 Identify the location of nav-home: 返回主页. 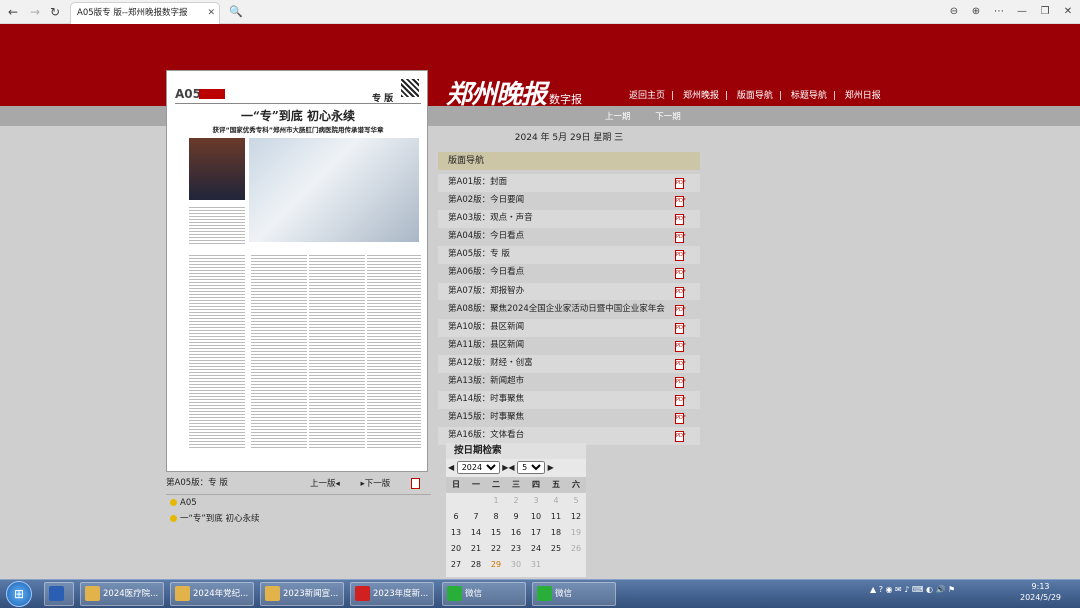
(647, 96).